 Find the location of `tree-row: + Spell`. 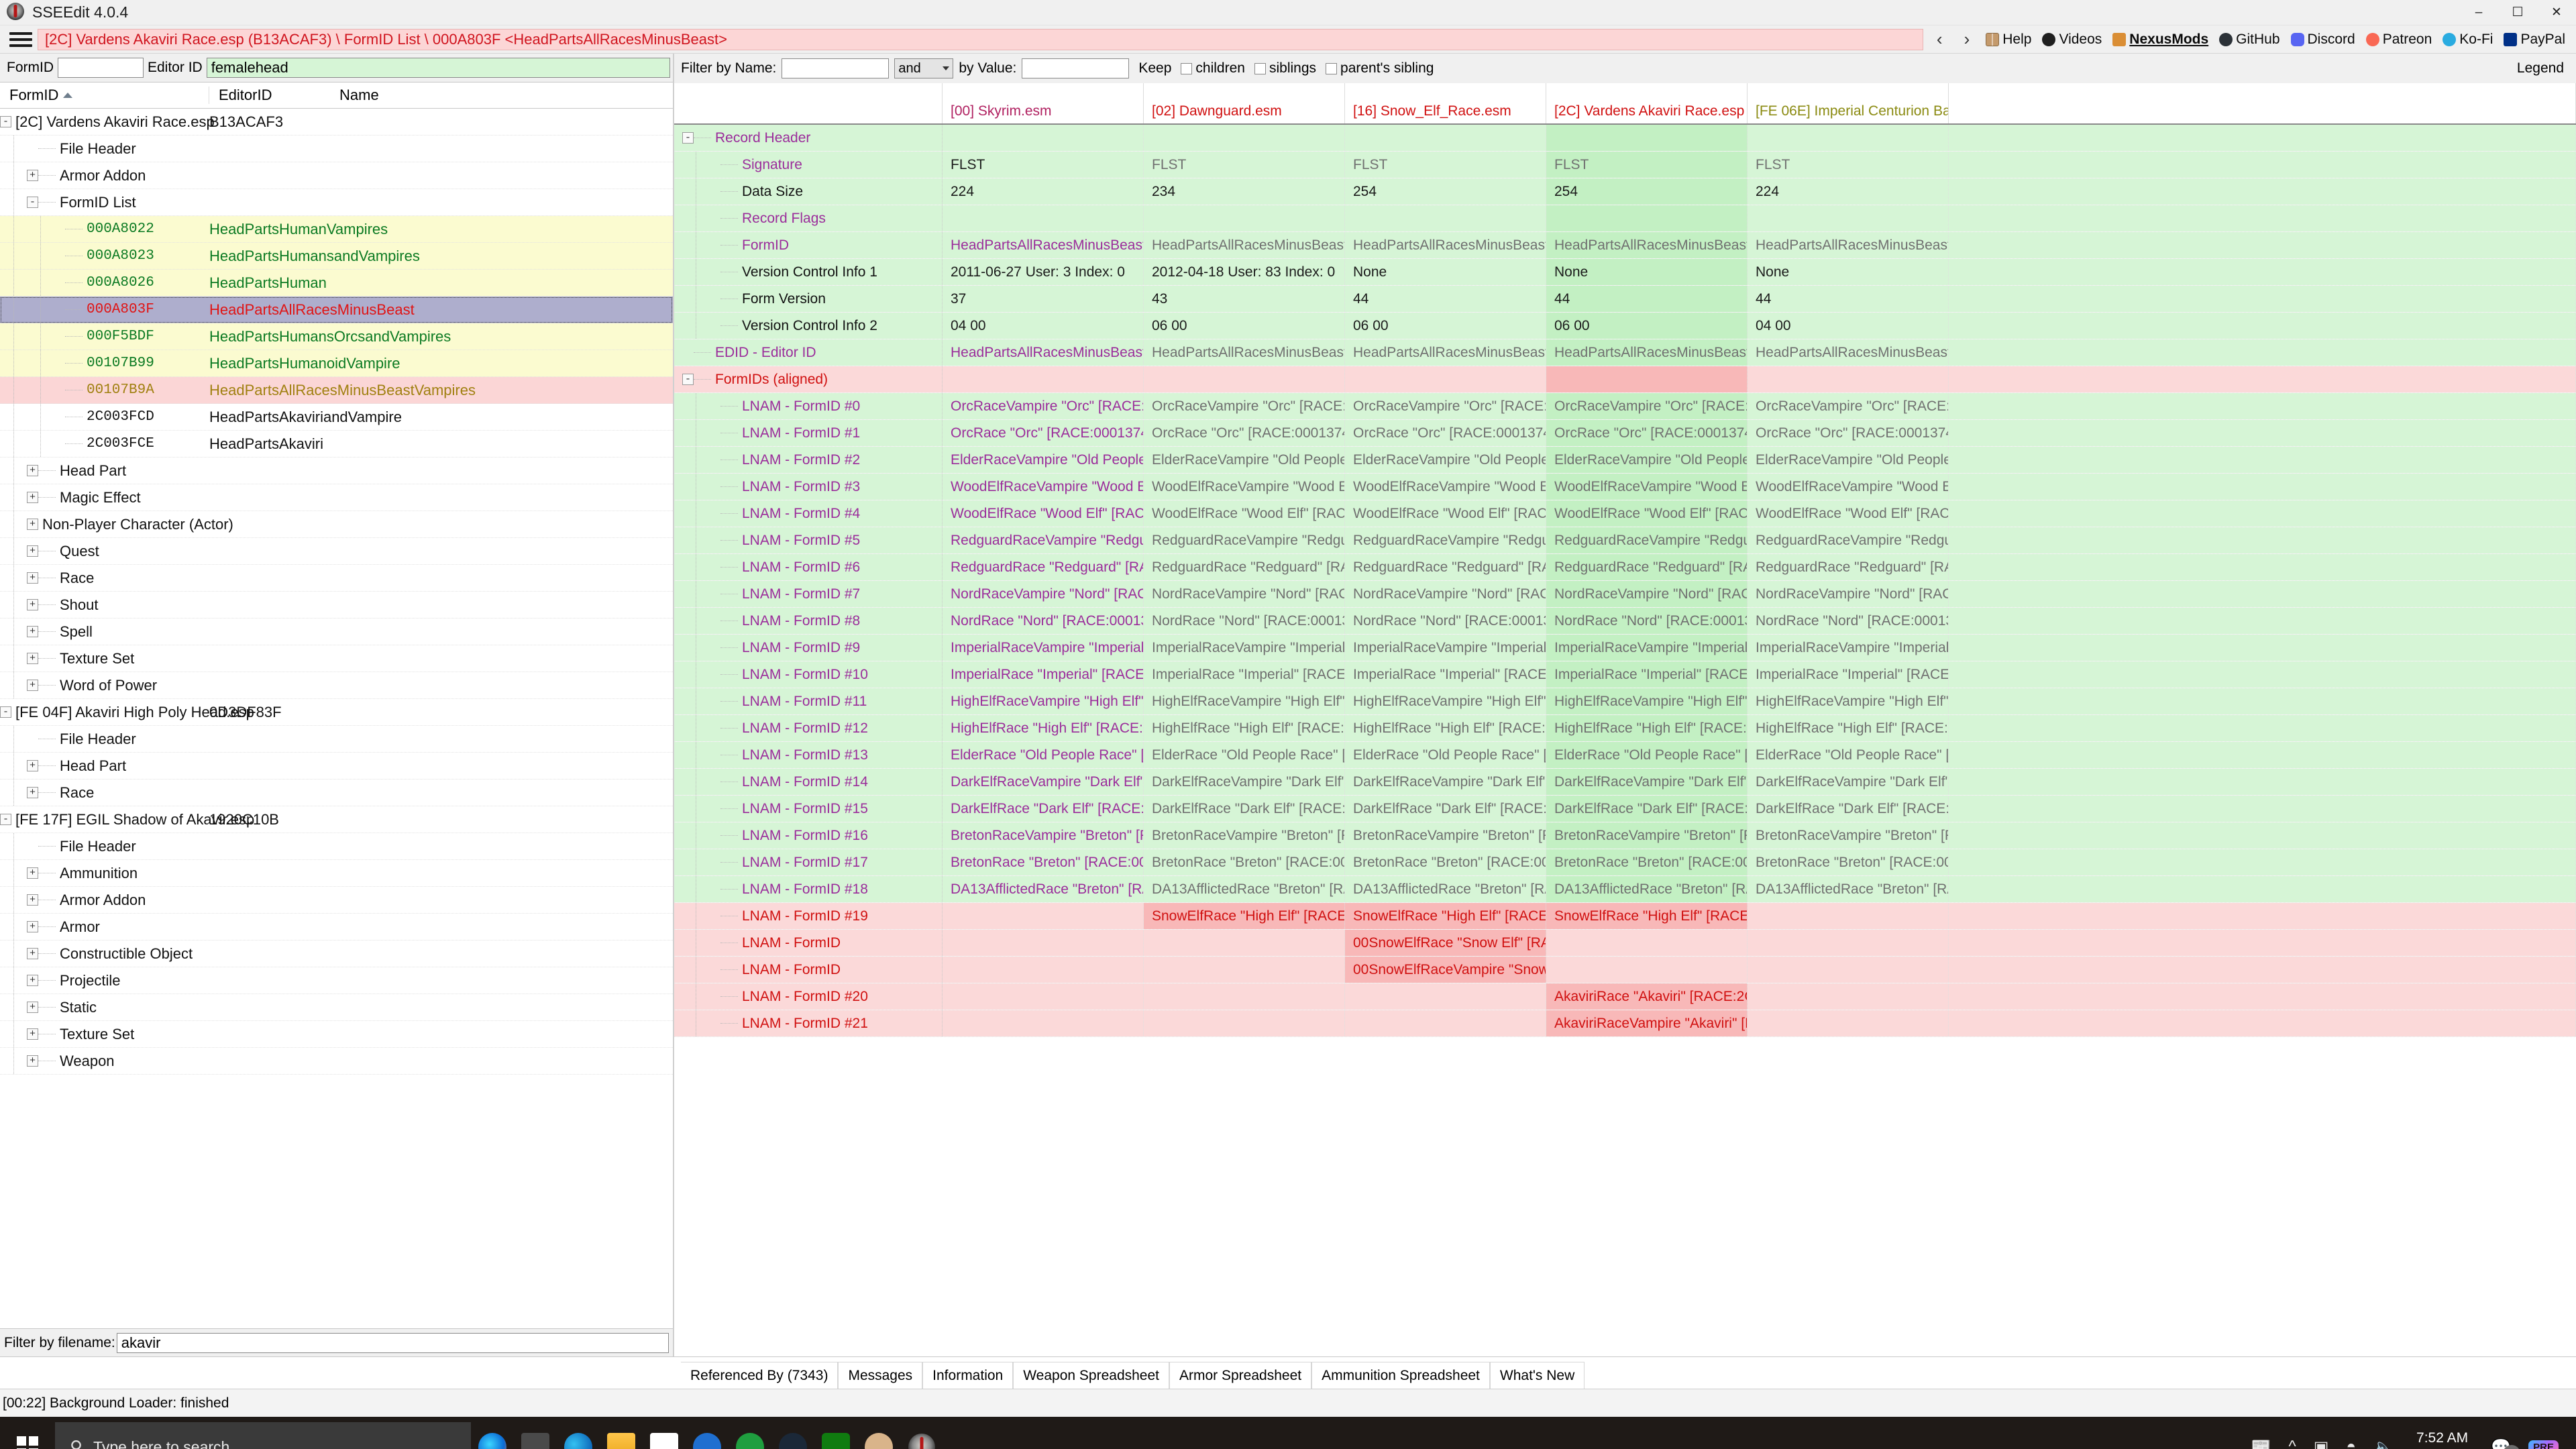

tree-row: + Spell is located at coordinates (336, 632).